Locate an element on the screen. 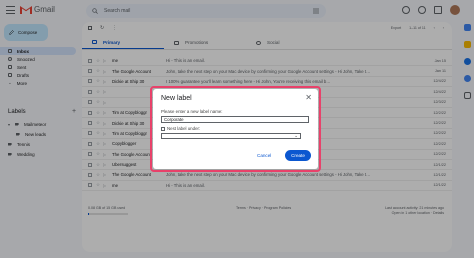 Image resolution: width=474 pixels, height=258 pixels. nest-label-option: Nest label under: is located at coordinates (180, 128).